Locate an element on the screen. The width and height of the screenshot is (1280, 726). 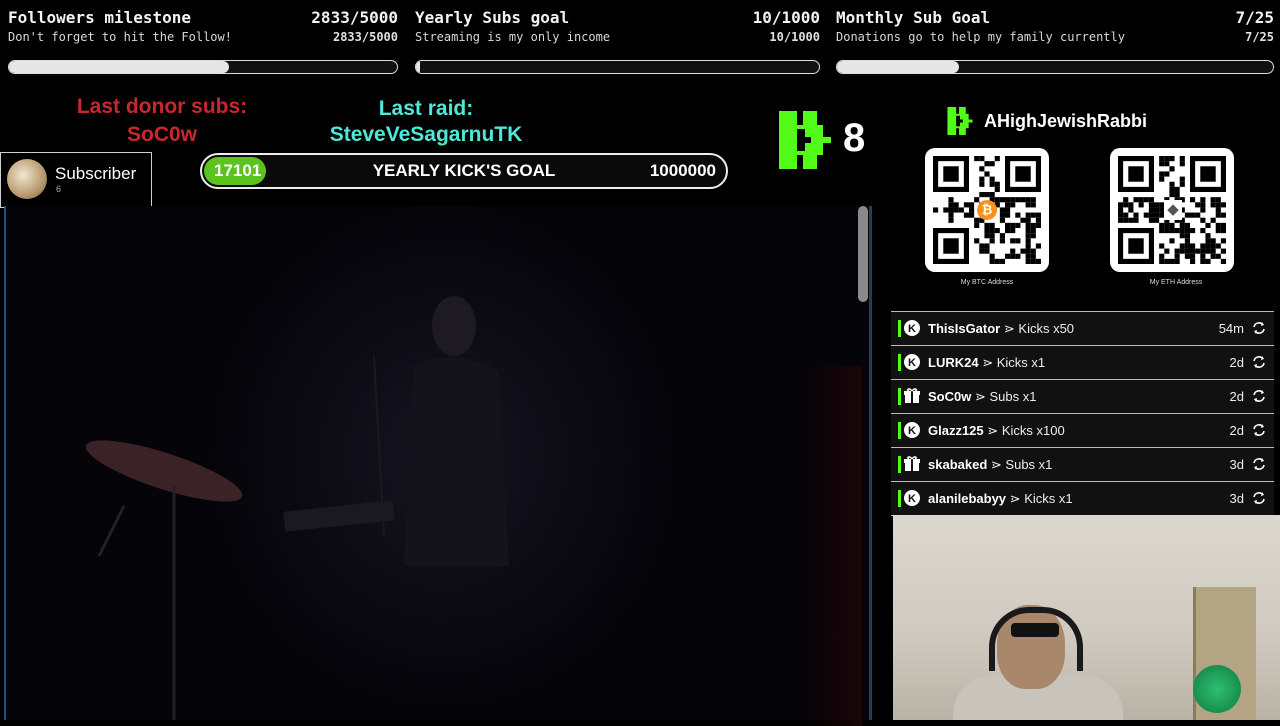
event-text: Glazz125 ⋗ Kicks x100 is located at coordinates (996, 431).